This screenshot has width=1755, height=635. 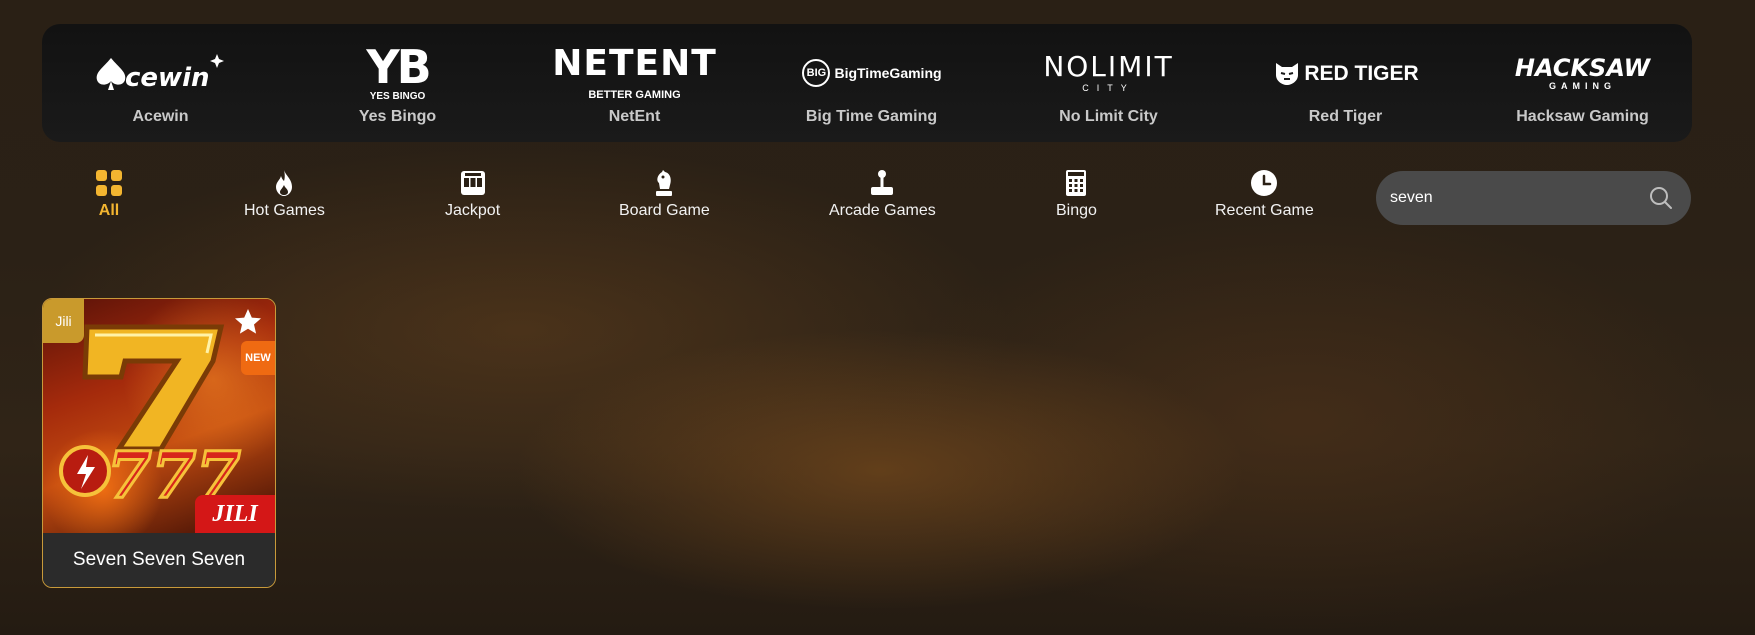 I want to click on category-jackpot: Jackpot, so click(x=472, y=194).